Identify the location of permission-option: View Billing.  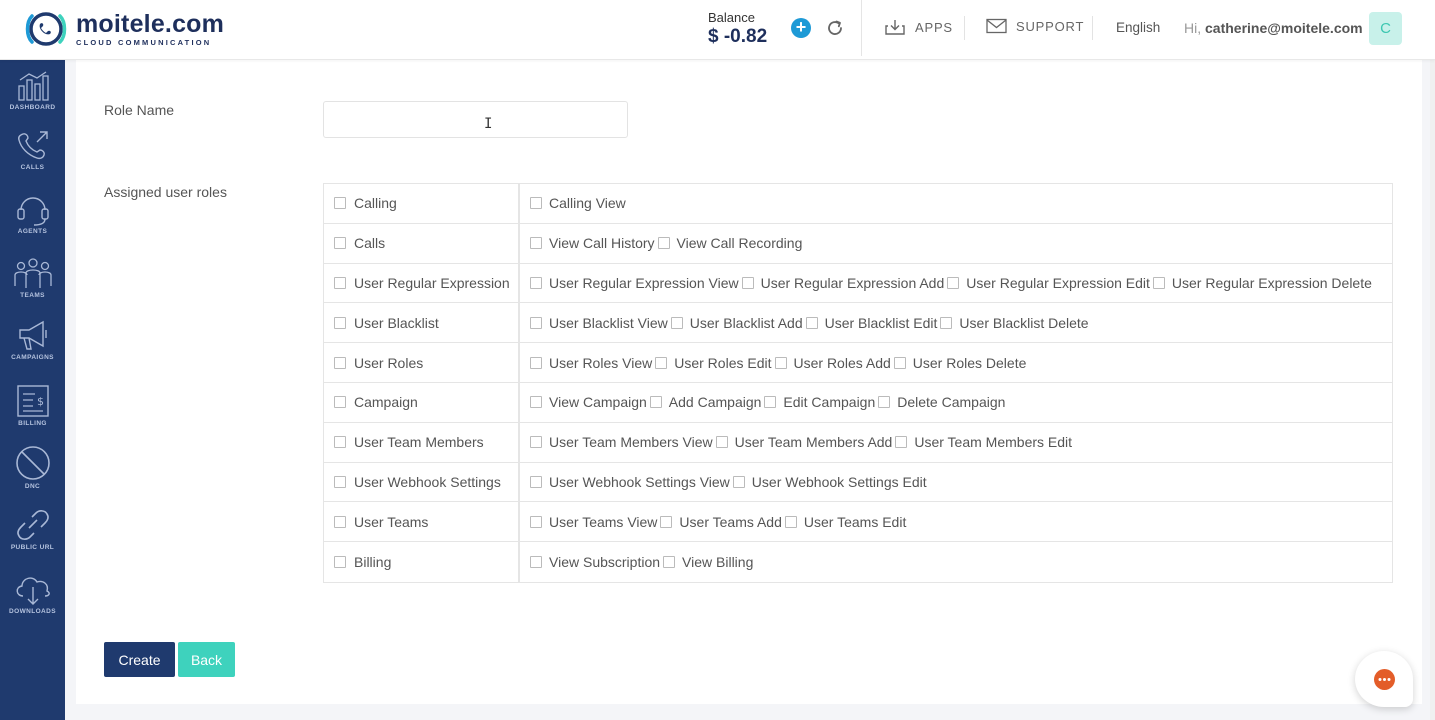
(708, 562).